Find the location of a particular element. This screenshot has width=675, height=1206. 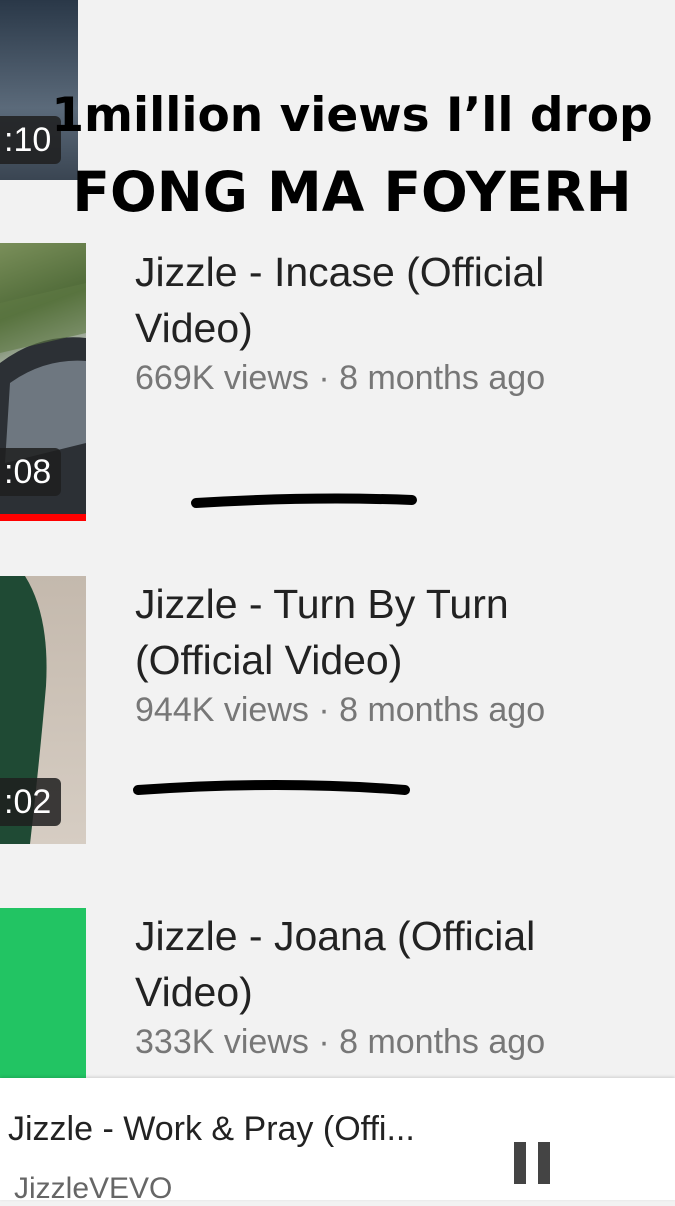

video-meta: 333K views · 8 months ago is located at coordinates (340, 1042).